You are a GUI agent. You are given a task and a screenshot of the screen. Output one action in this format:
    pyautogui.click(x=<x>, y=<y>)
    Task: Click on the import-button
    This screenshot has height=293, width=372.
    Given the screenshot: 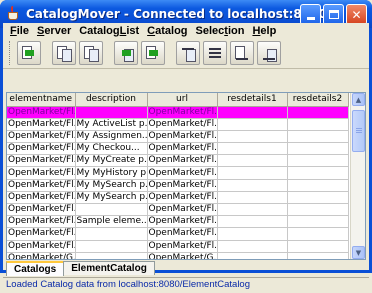 What is the action you would take?
    pyautogui.click(x=126, y=53)
    